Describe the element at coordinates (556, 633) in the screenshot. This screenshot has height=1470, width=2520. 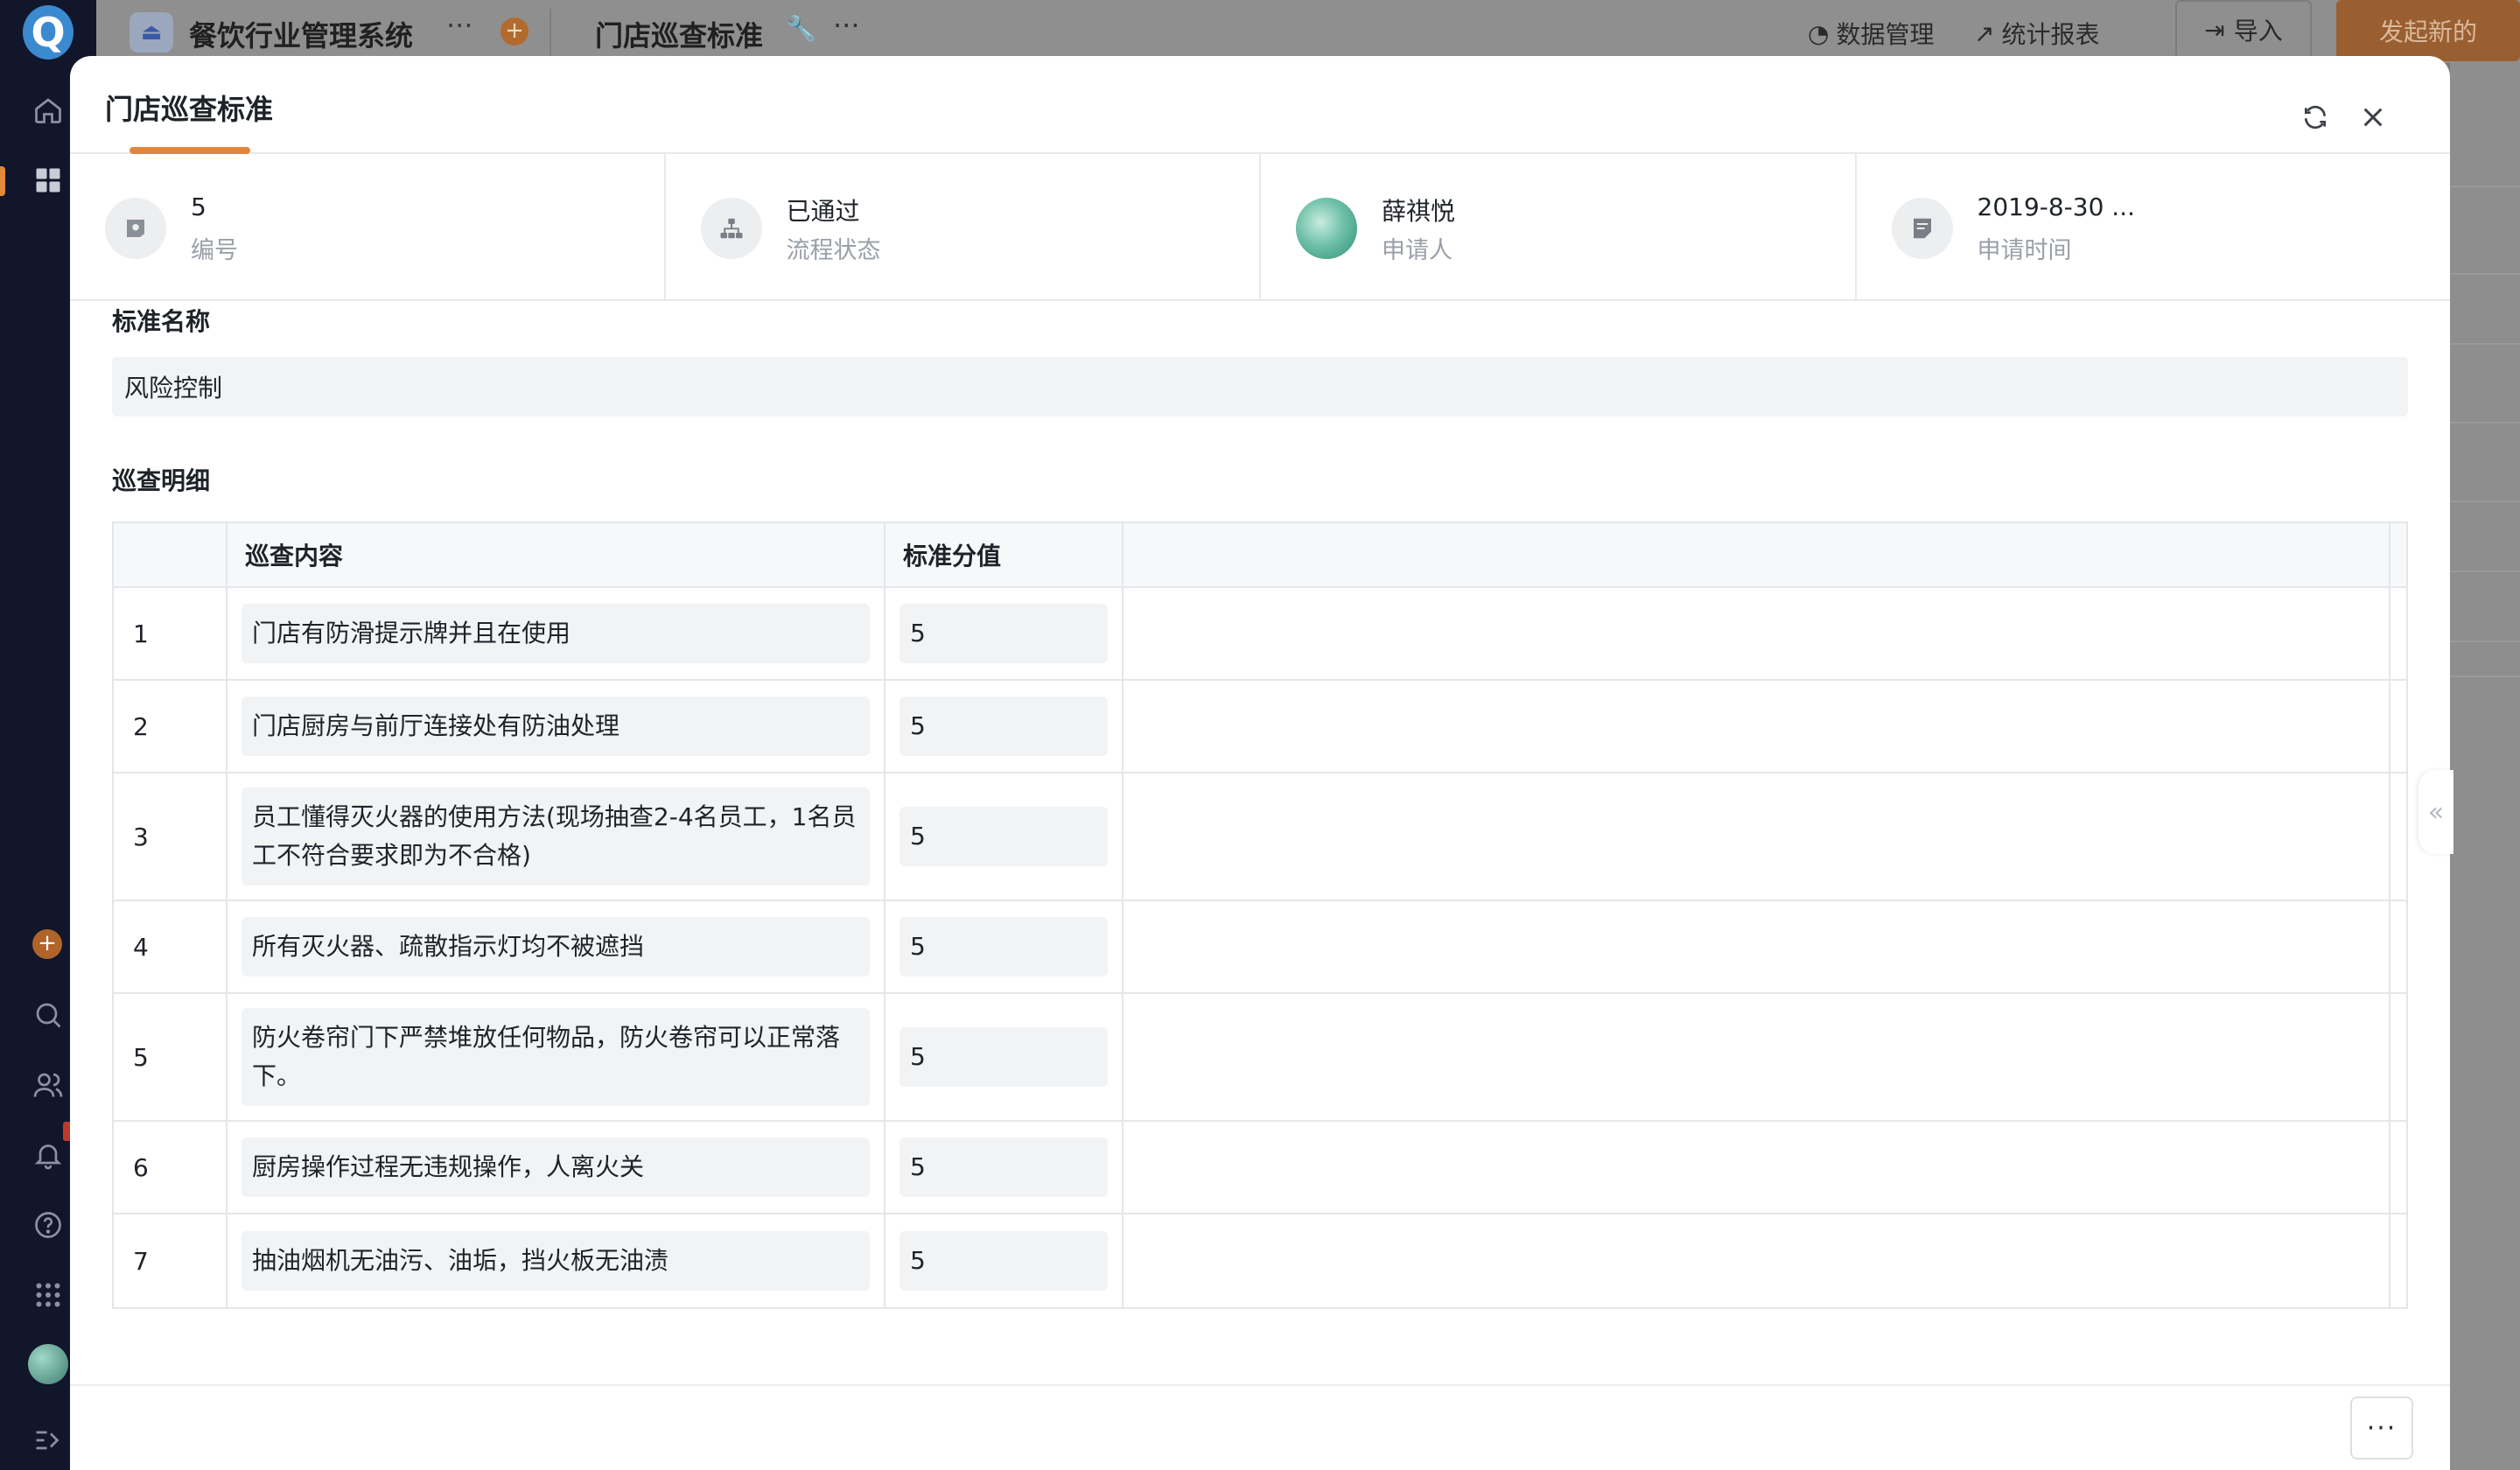
I see `row-content: 门店有防滑提示牌并且在使用` at that location.